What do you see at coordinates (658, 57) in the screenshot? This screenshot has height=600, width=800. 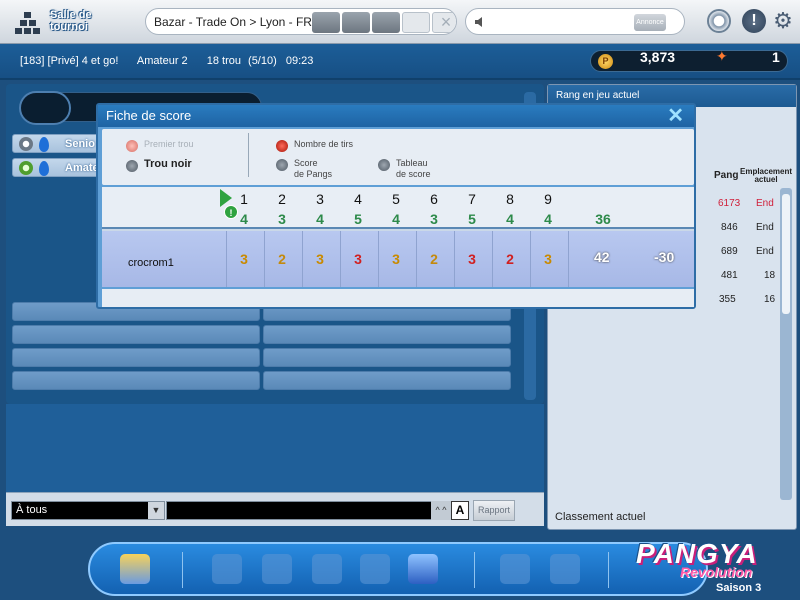 I see `pang-amount: 3,873` at bounding box center [658, 57].